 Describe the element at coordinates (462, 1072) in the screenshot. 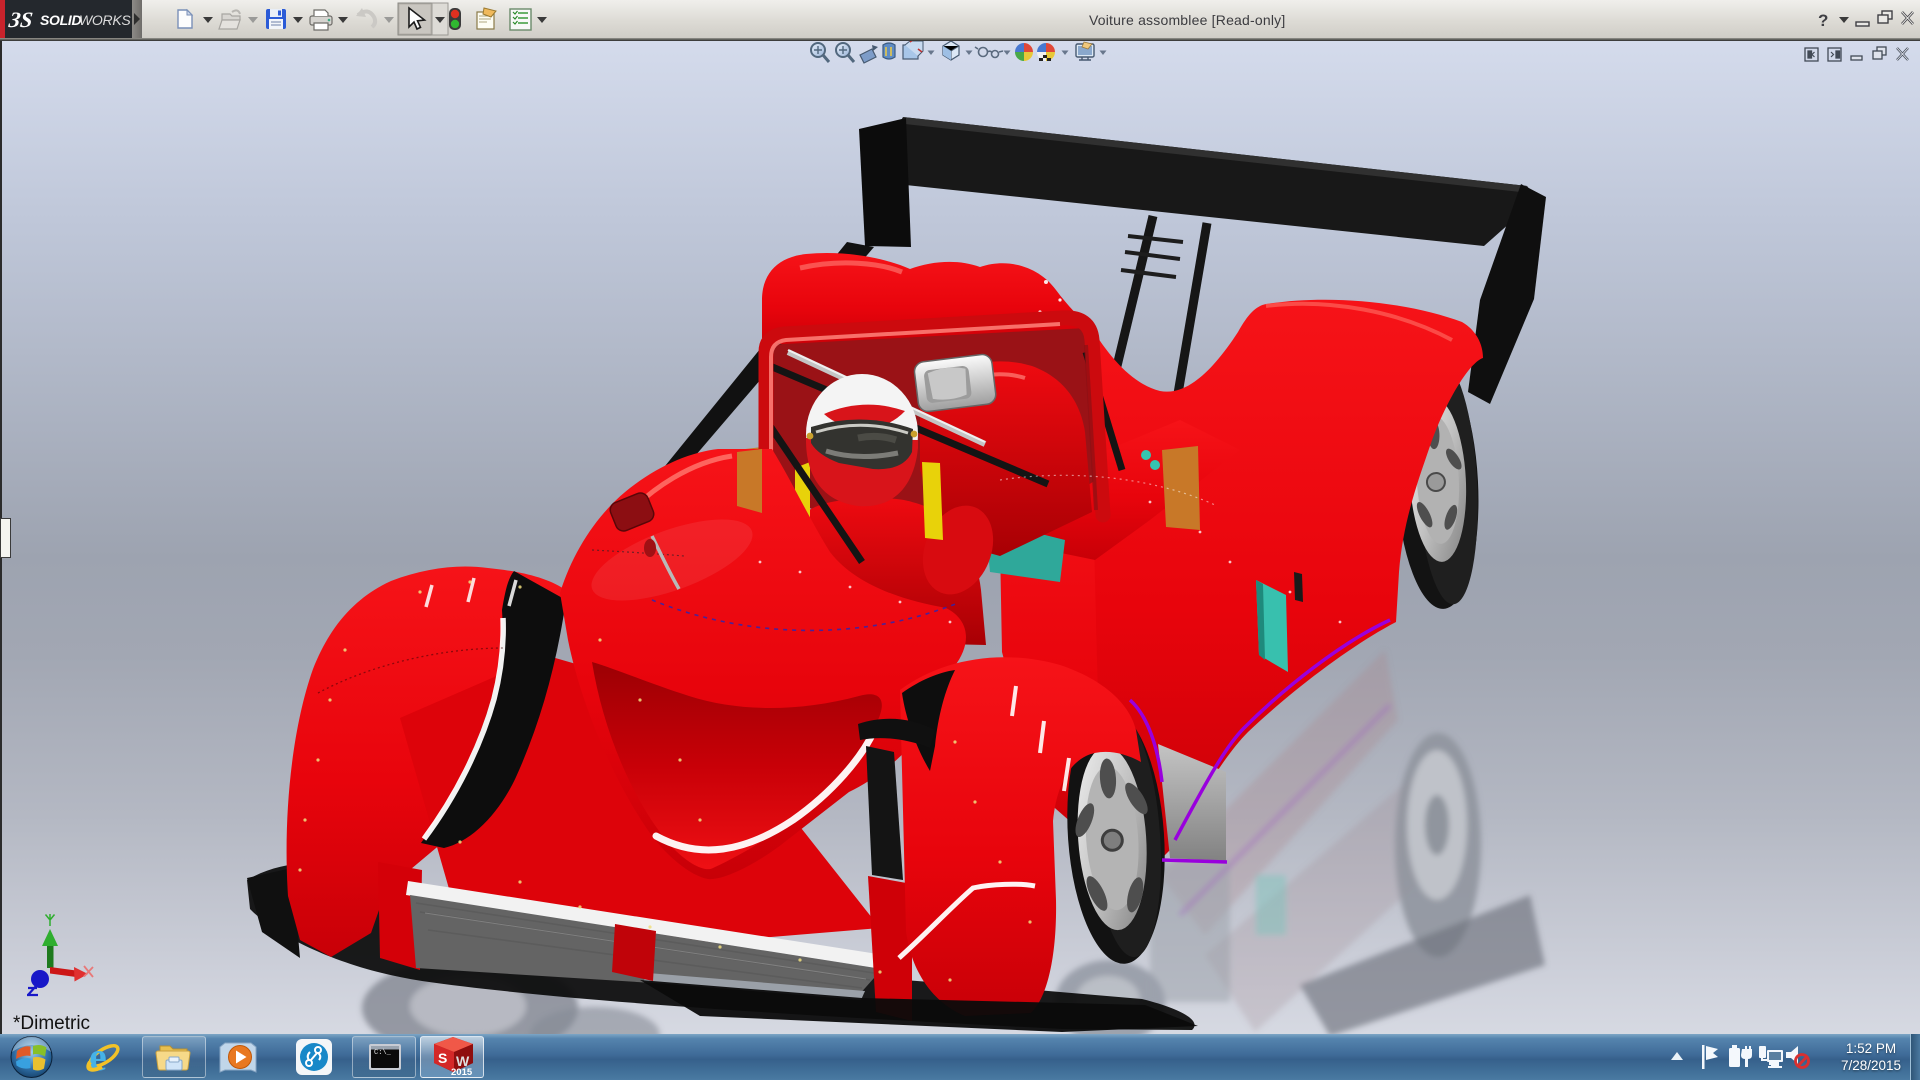

I see `svg-text: 2015` at that location.